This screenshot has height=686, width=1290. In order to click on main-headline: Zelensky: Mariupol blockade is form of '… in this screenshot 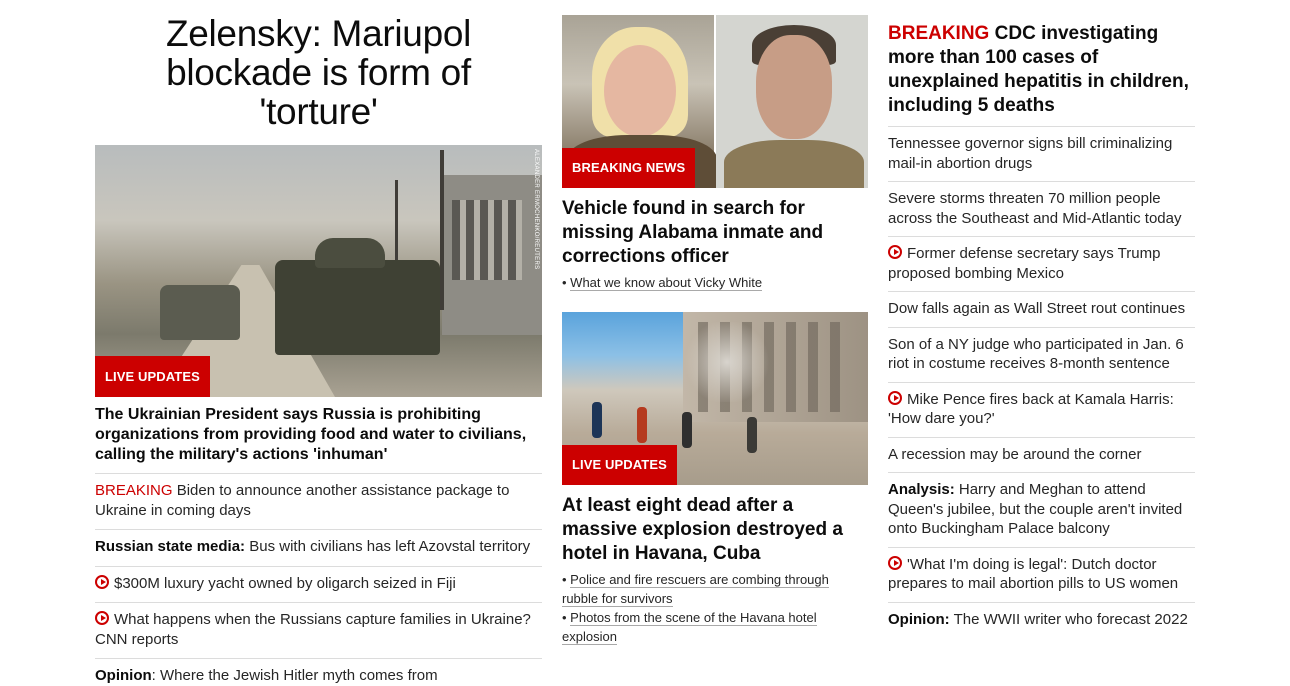, I will do `click(318, 72)`.